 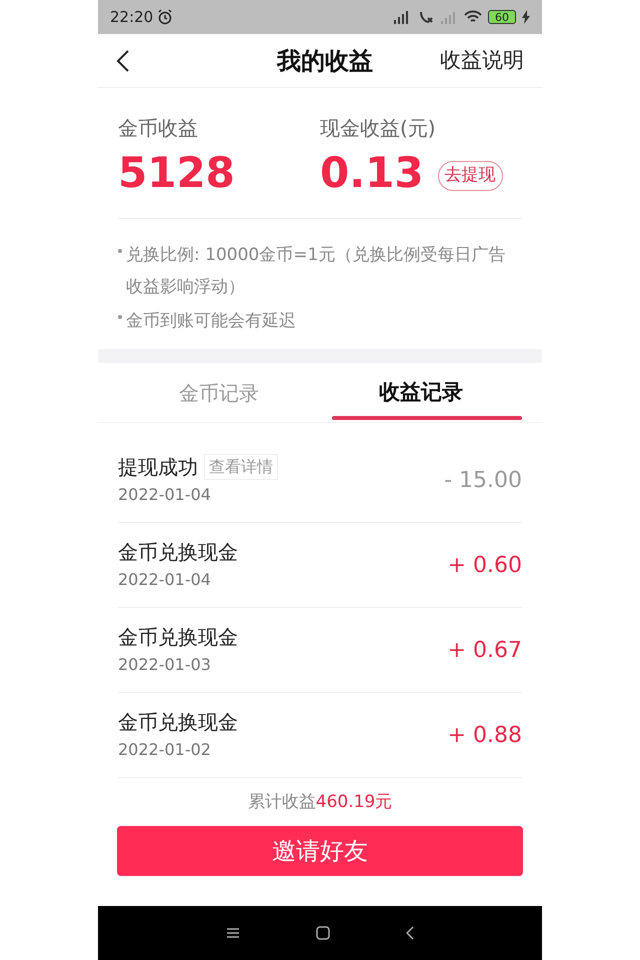 I want to click on invite-friends-button: 邀请好友, so click(x=320, y=851).